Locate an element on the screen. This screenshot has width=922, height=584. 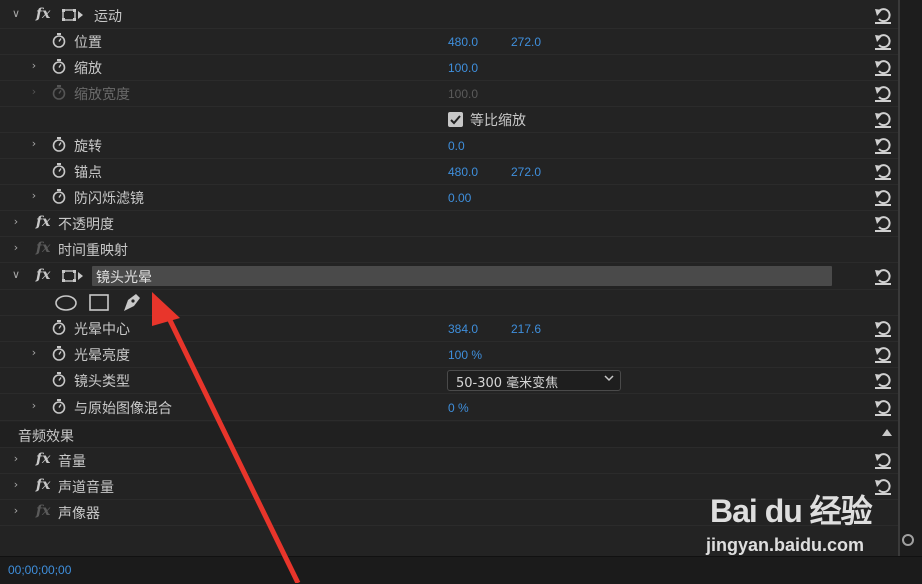
property-row-anti-flicker: › 防闪烁滤镜 0.00 is located at coordinates (449, 198).